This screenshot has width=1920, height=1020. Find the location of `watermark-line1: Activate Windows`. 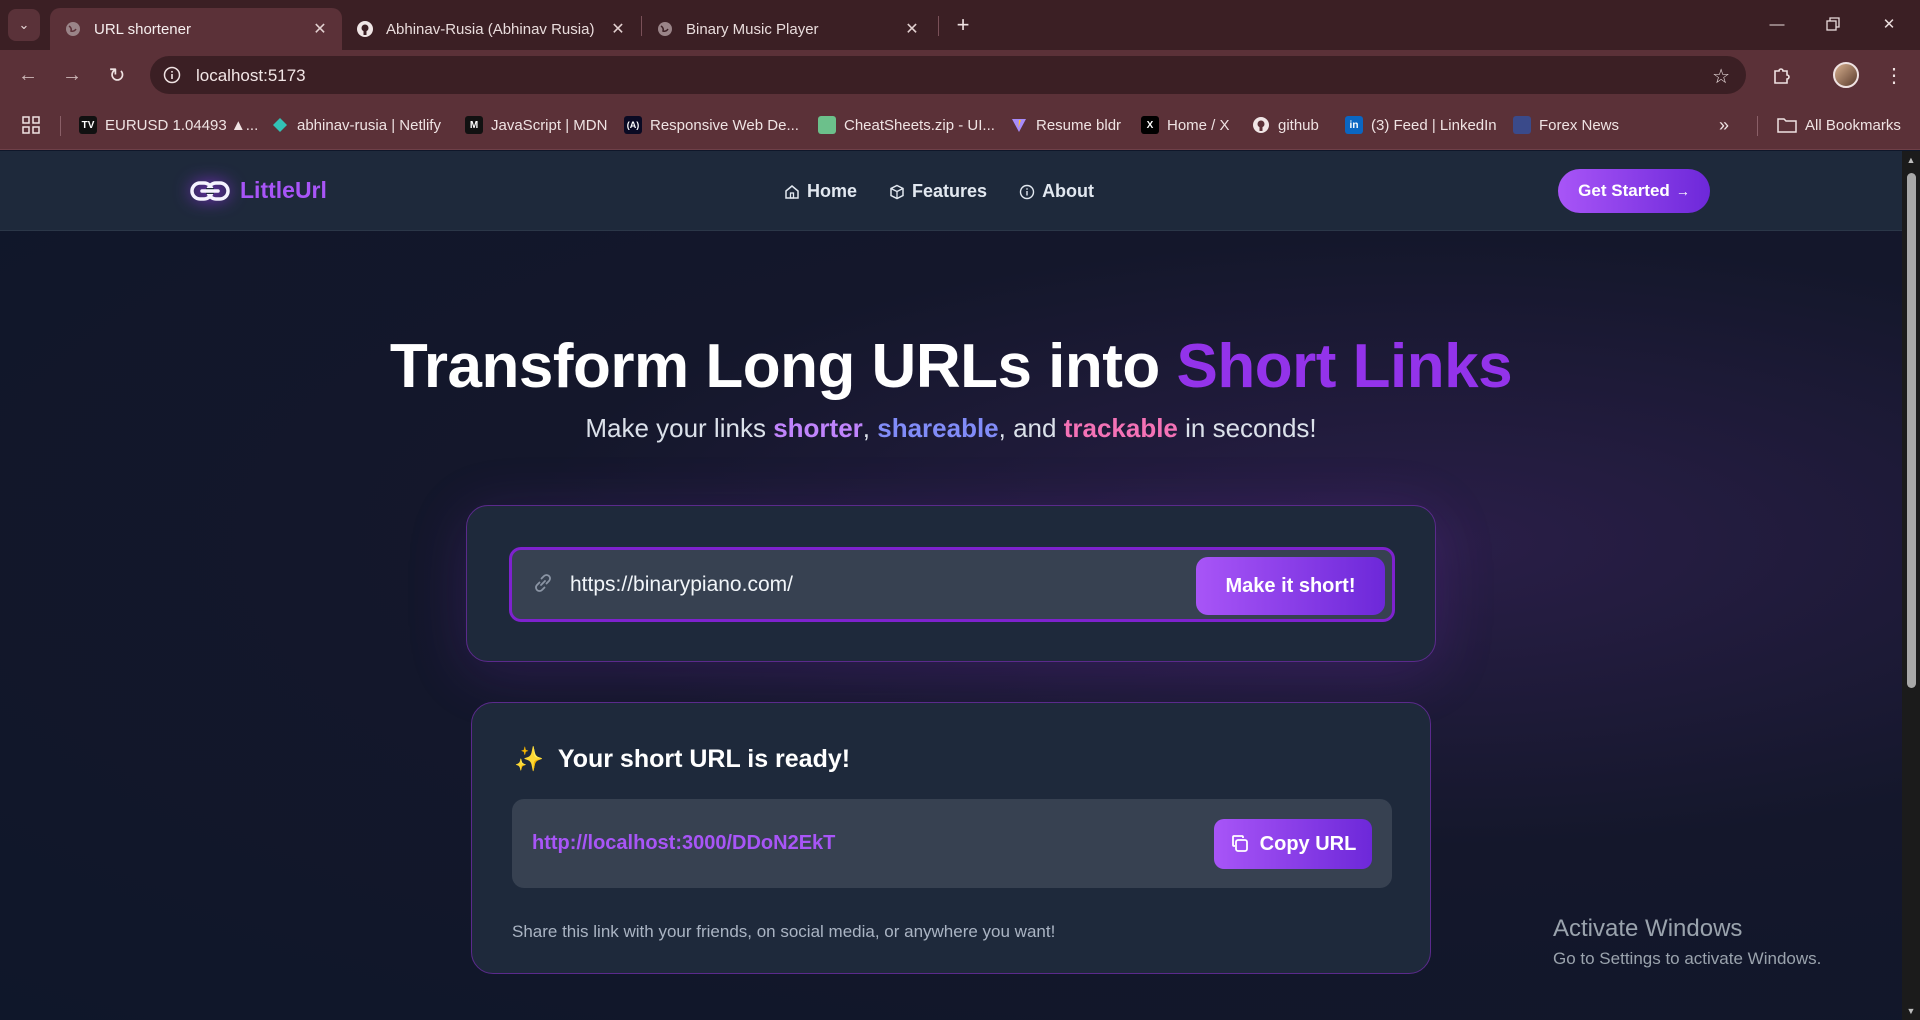

watermark-line1: Activate Windows is located at coordinates (1648, 928).